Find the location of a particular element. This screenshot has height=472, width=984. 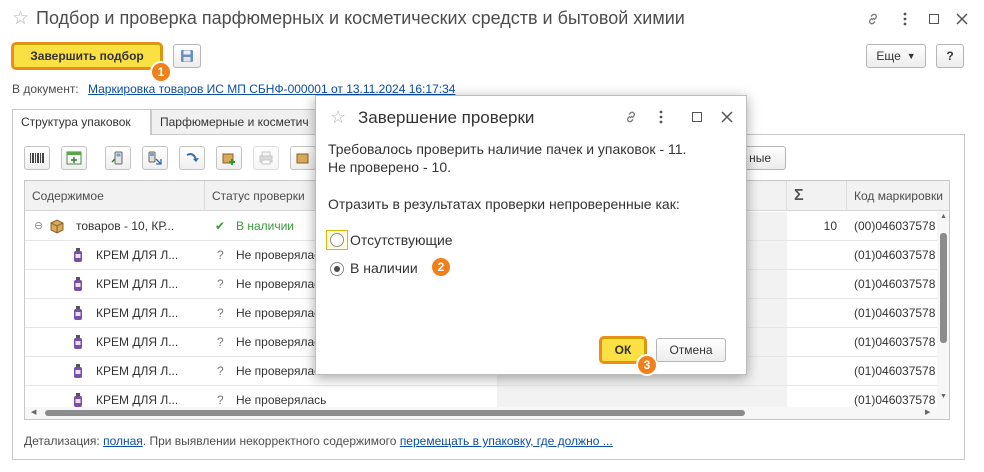

move-arrow-button is located at coordinates (192, 158).